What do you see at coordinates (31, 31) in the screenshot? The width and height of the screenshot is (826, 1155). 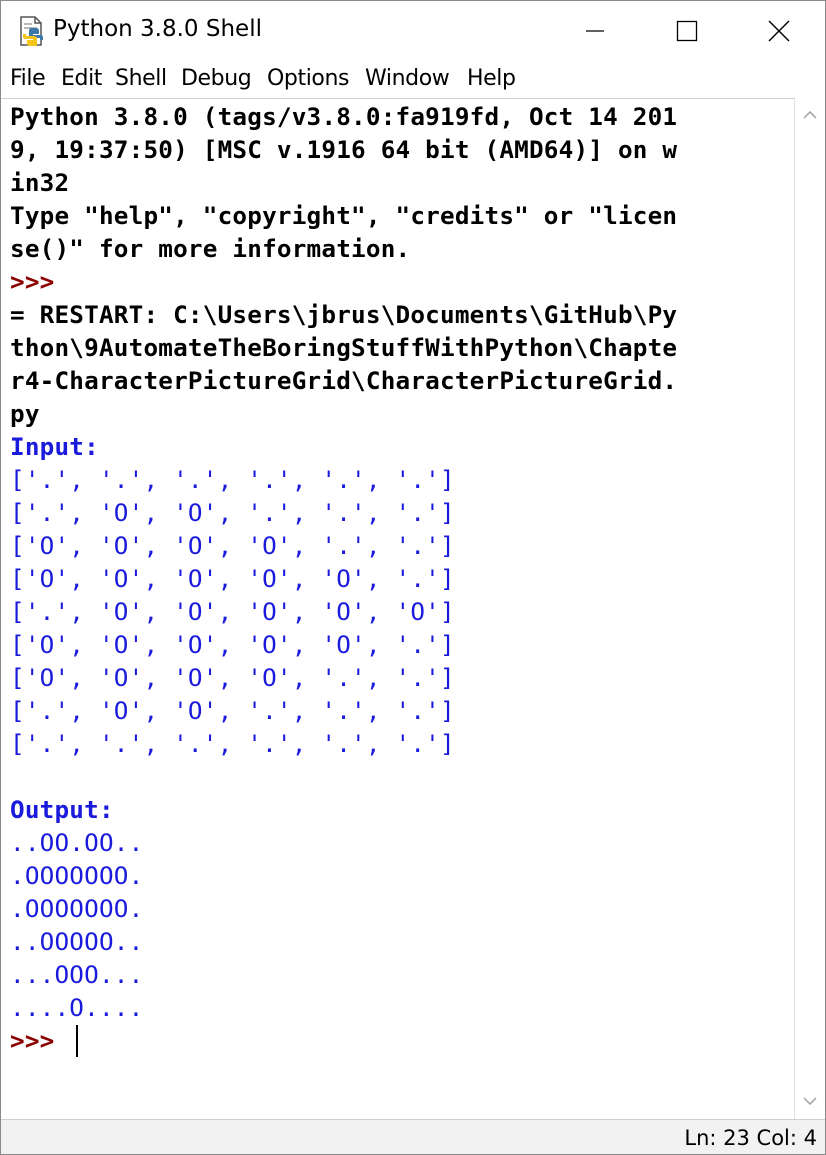 I see `python-idle-icon` at bounding box center [31, 31].